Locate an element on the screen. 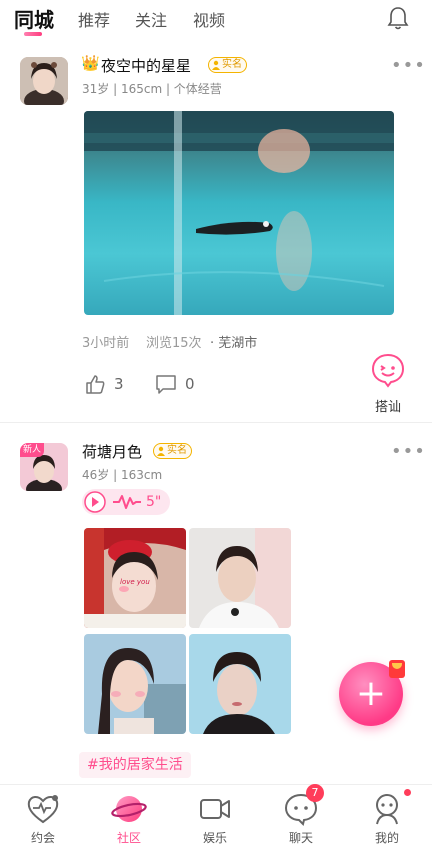 This screenshot has width=432, height=858. view-count: 浏览15次 is located at coordinates (174, 343).